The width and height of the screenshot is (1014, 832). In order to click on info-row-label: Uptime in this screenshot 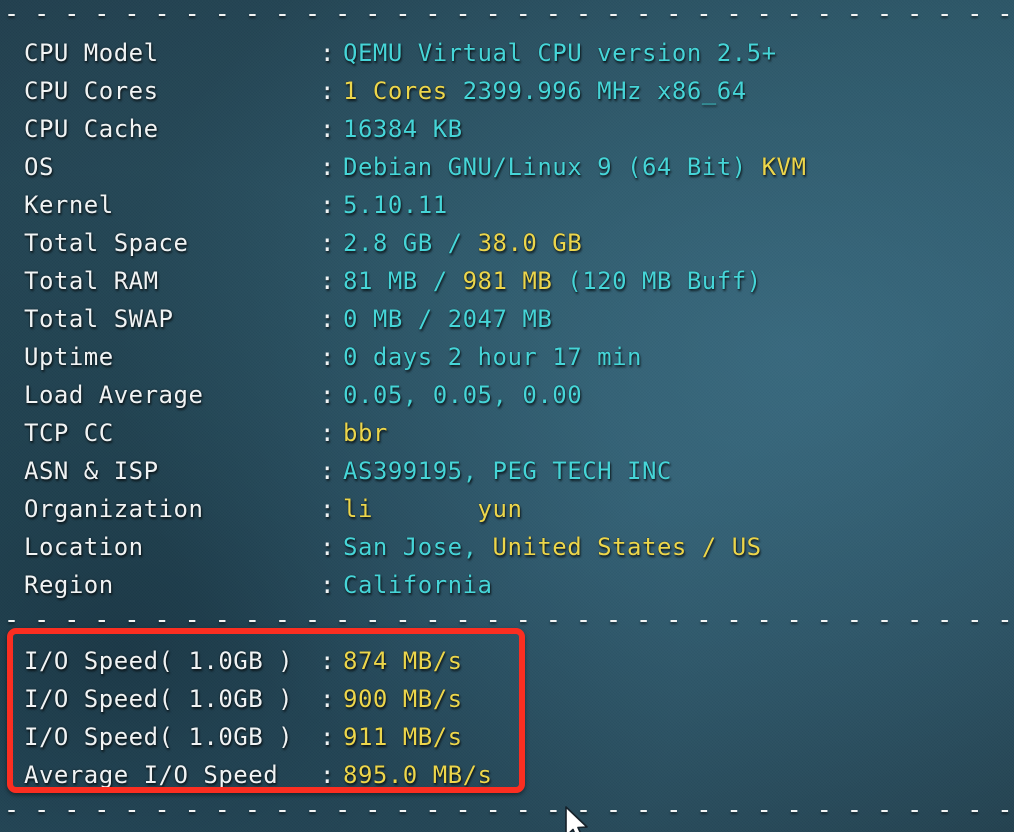, I will do `click(69, 357)`.